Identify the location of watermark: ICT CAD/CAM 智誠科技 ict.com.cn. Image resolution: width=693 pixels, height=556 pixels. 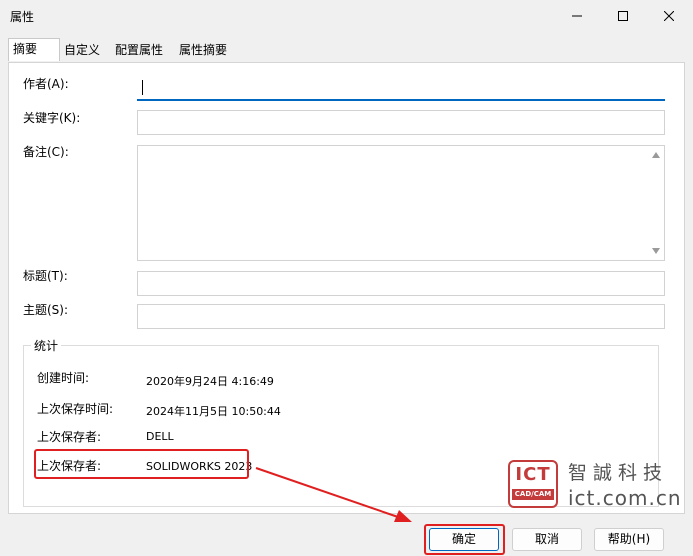
(595, 486).